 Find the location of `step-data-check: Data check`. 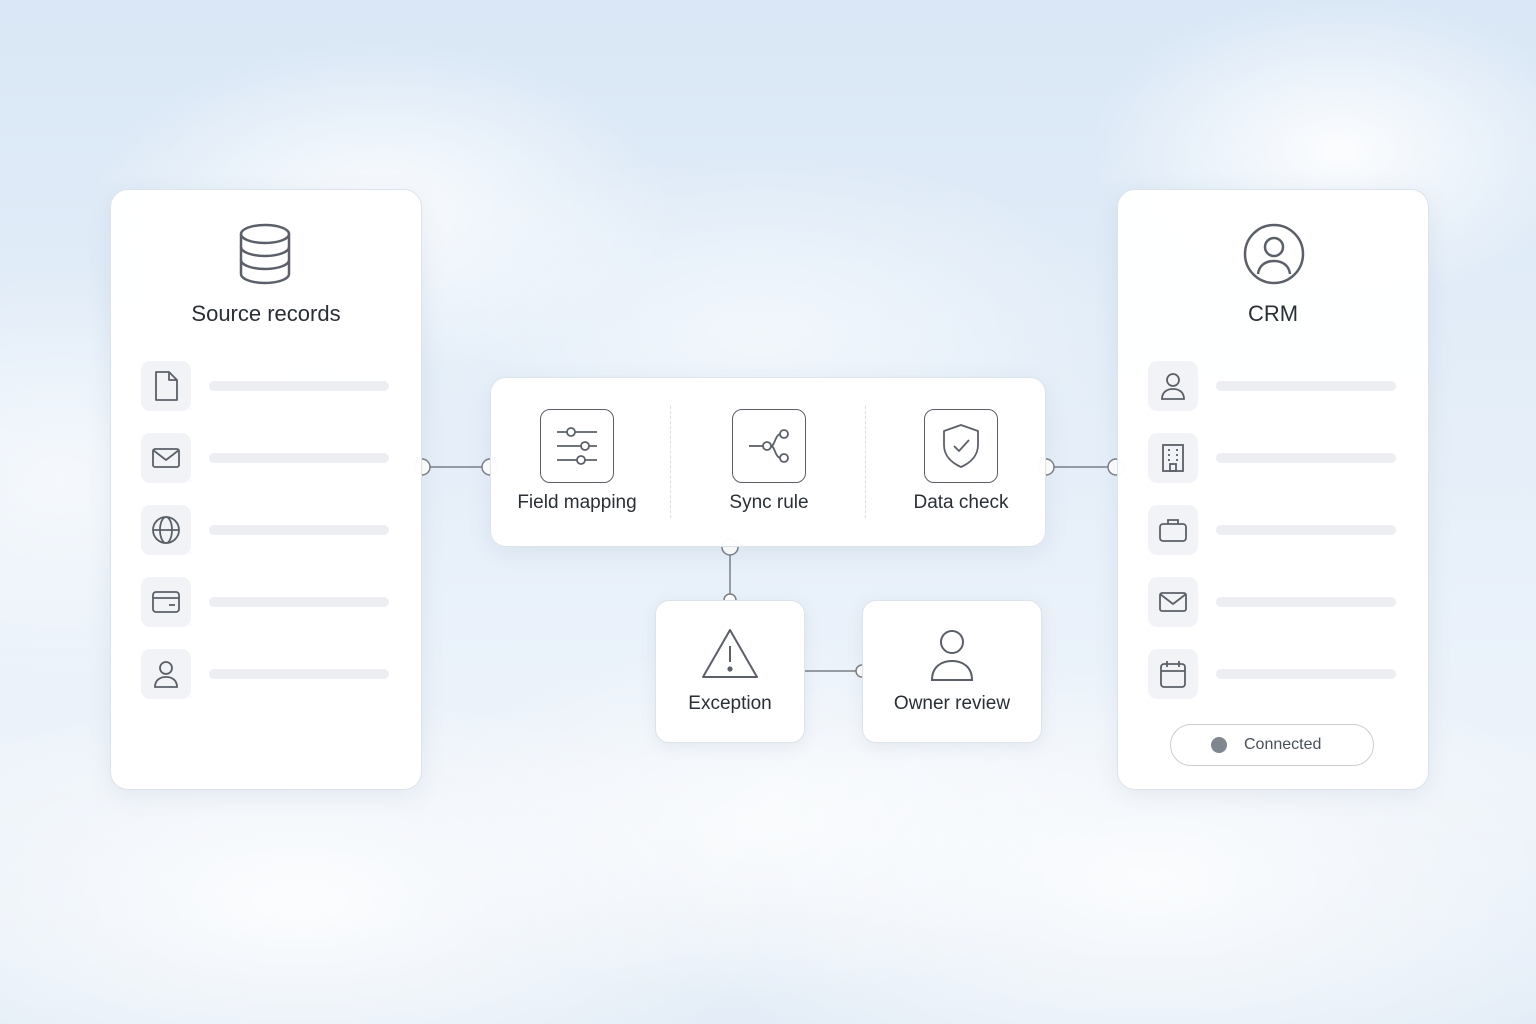

step-data-check: Data check is located at coordinates (961, 462).